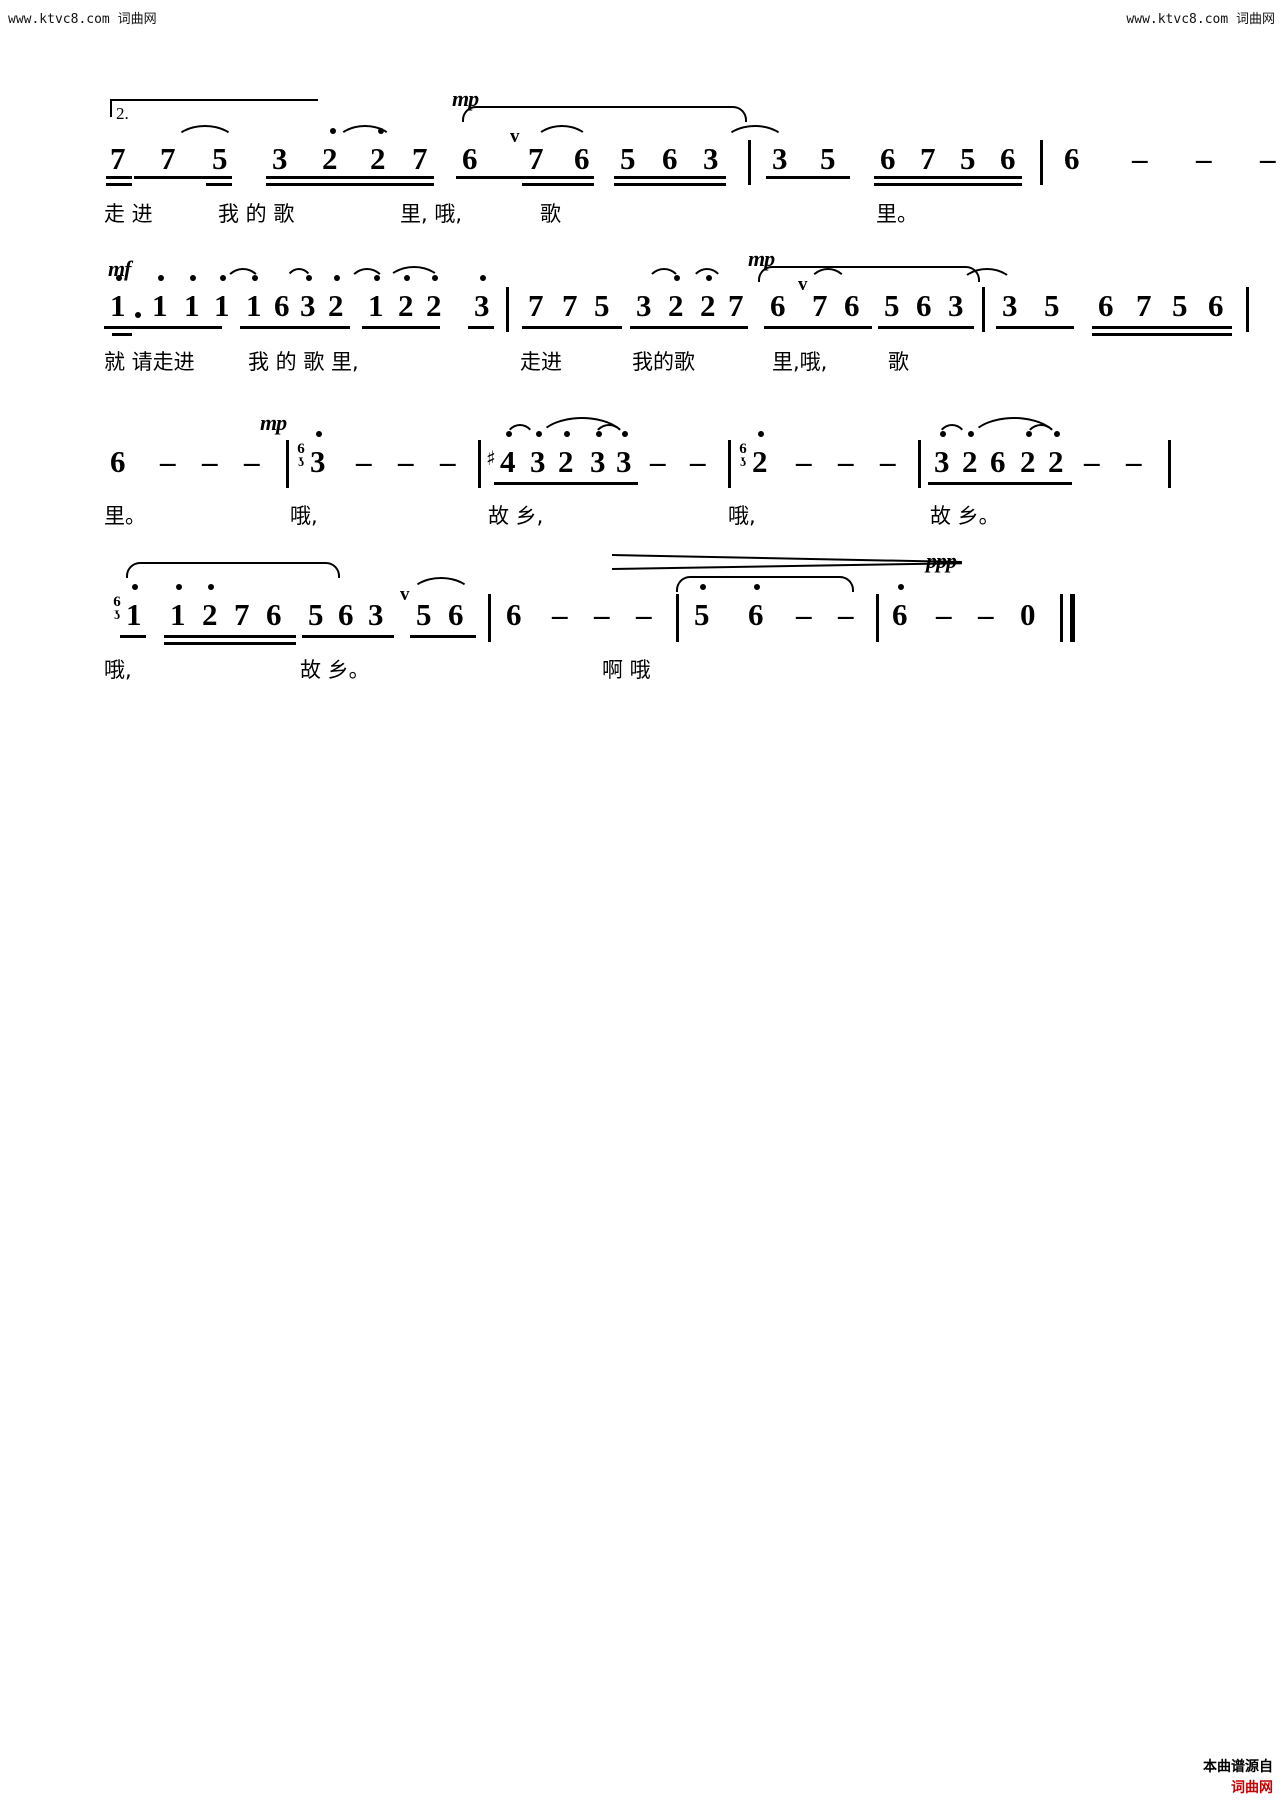 The image size is (1285, 1813). What do you see at coordinates (516, 516) in the screenshot?
I see `lyric: 故 乡,` at bounding box center [516, 516].